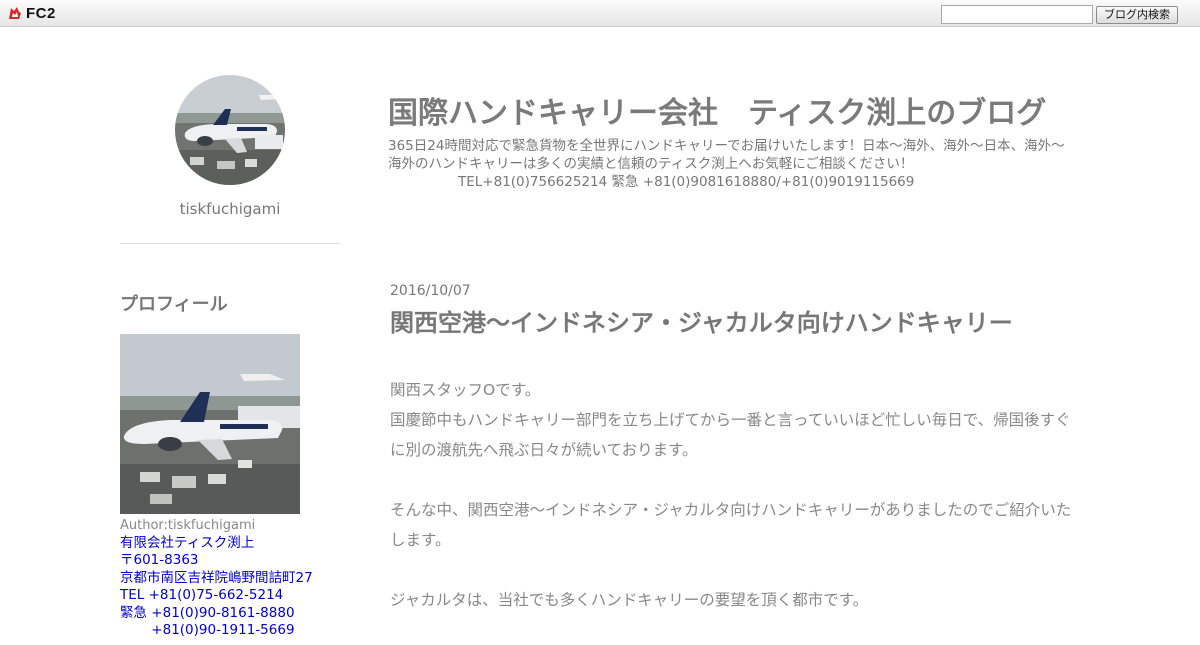 Image resolution: width=1200 pixels, height=645 pixels. I want to click on fc2-toolbar: FC2 ブログ内検索, so click(600, 13).